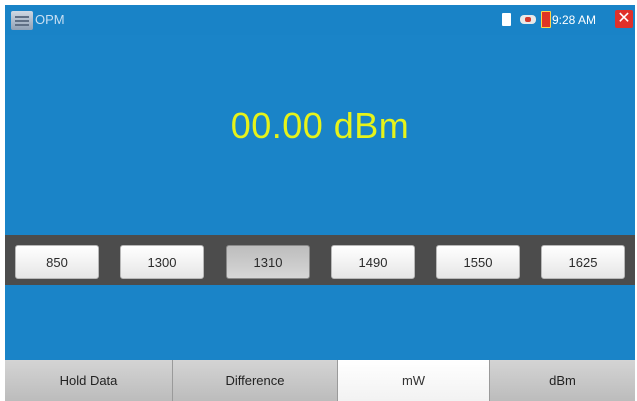 The image size is (637, 401). What do you see at coordinates (320, 260) in the screenshot?
I see `wavelength-selector: 850 1300 1310 1490 1550 1625` at bounding box center [320, 260].